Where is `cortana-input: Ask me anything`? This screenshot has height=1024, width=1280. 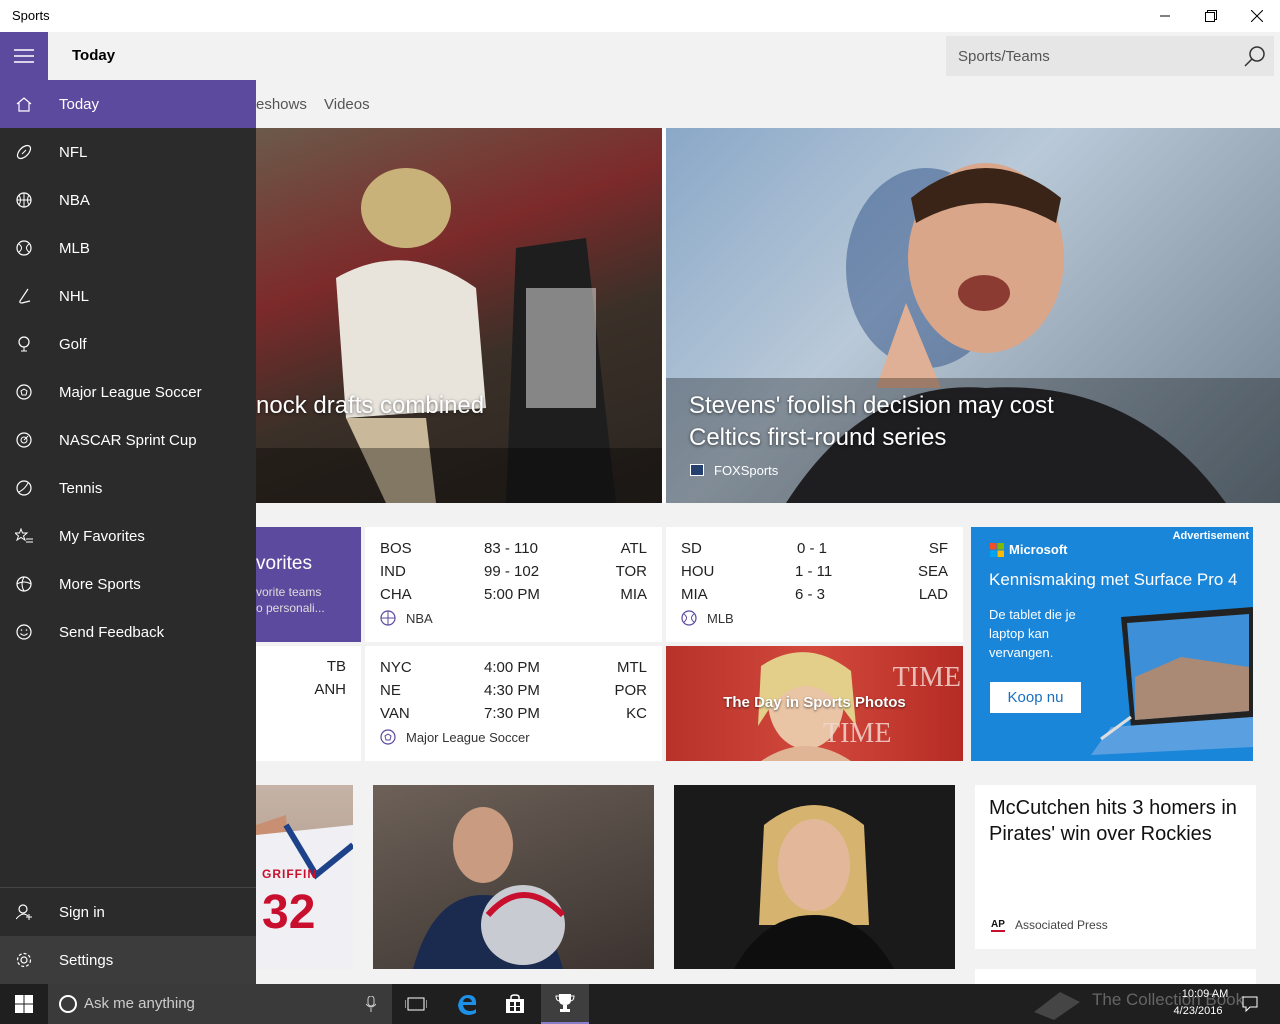
cortana-input: Ask me anything is located at coordinates (139, 1003).